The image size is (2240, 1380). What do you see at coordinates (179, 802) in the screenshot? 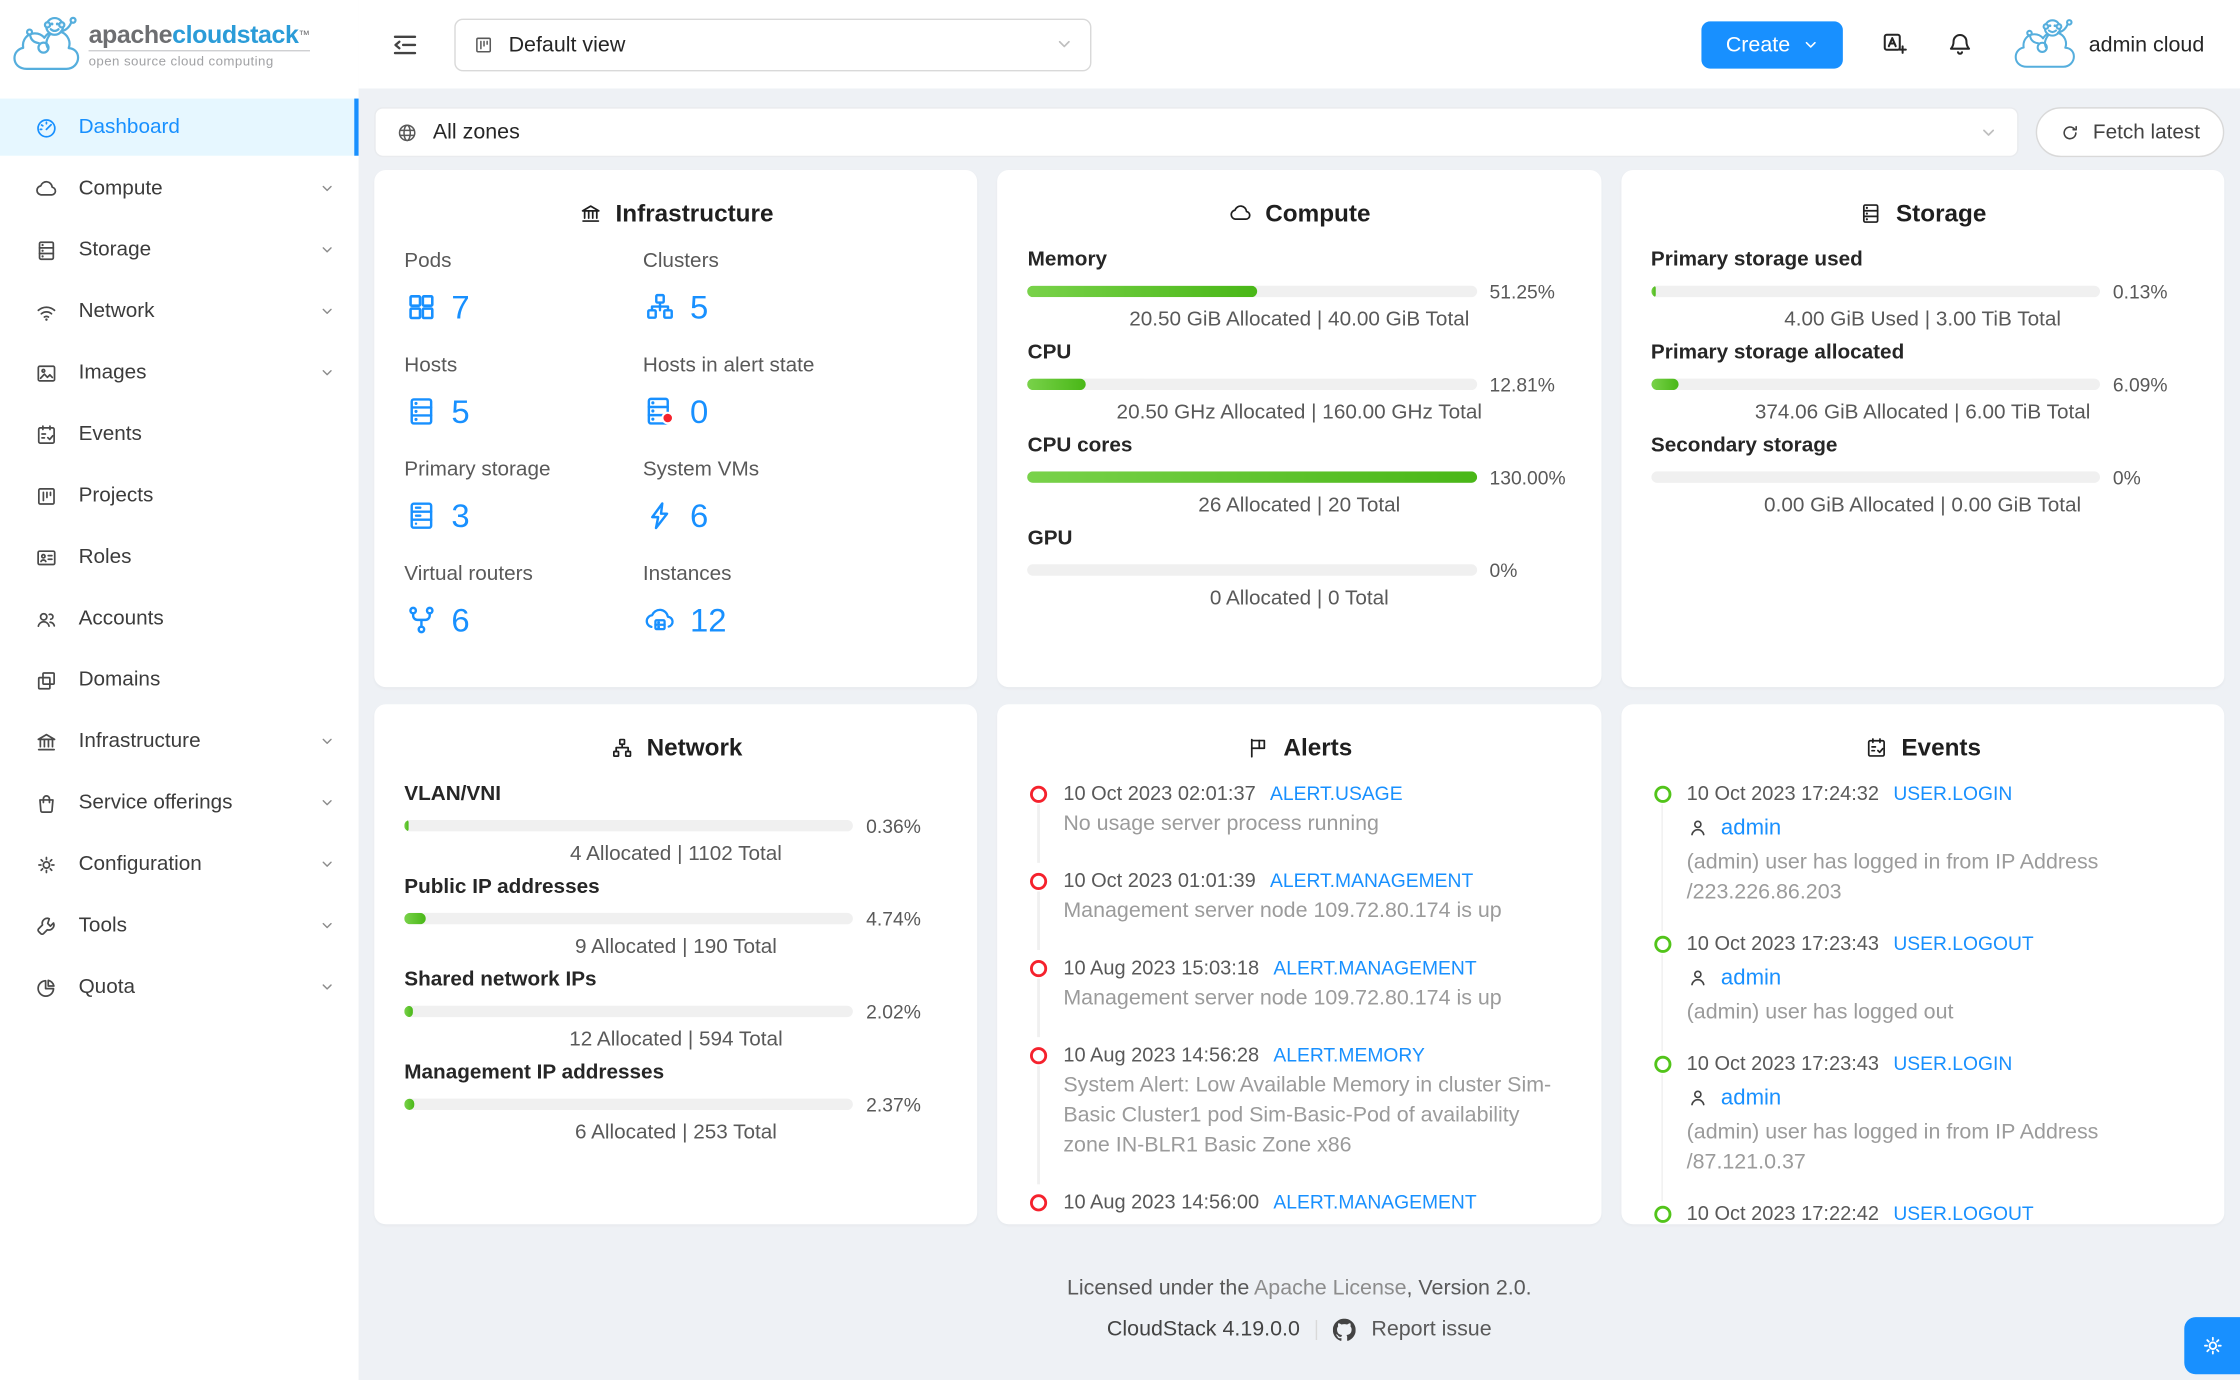
I see `sidebar-item-service-offerings: Service offerings` at bounding box center [179, 802].